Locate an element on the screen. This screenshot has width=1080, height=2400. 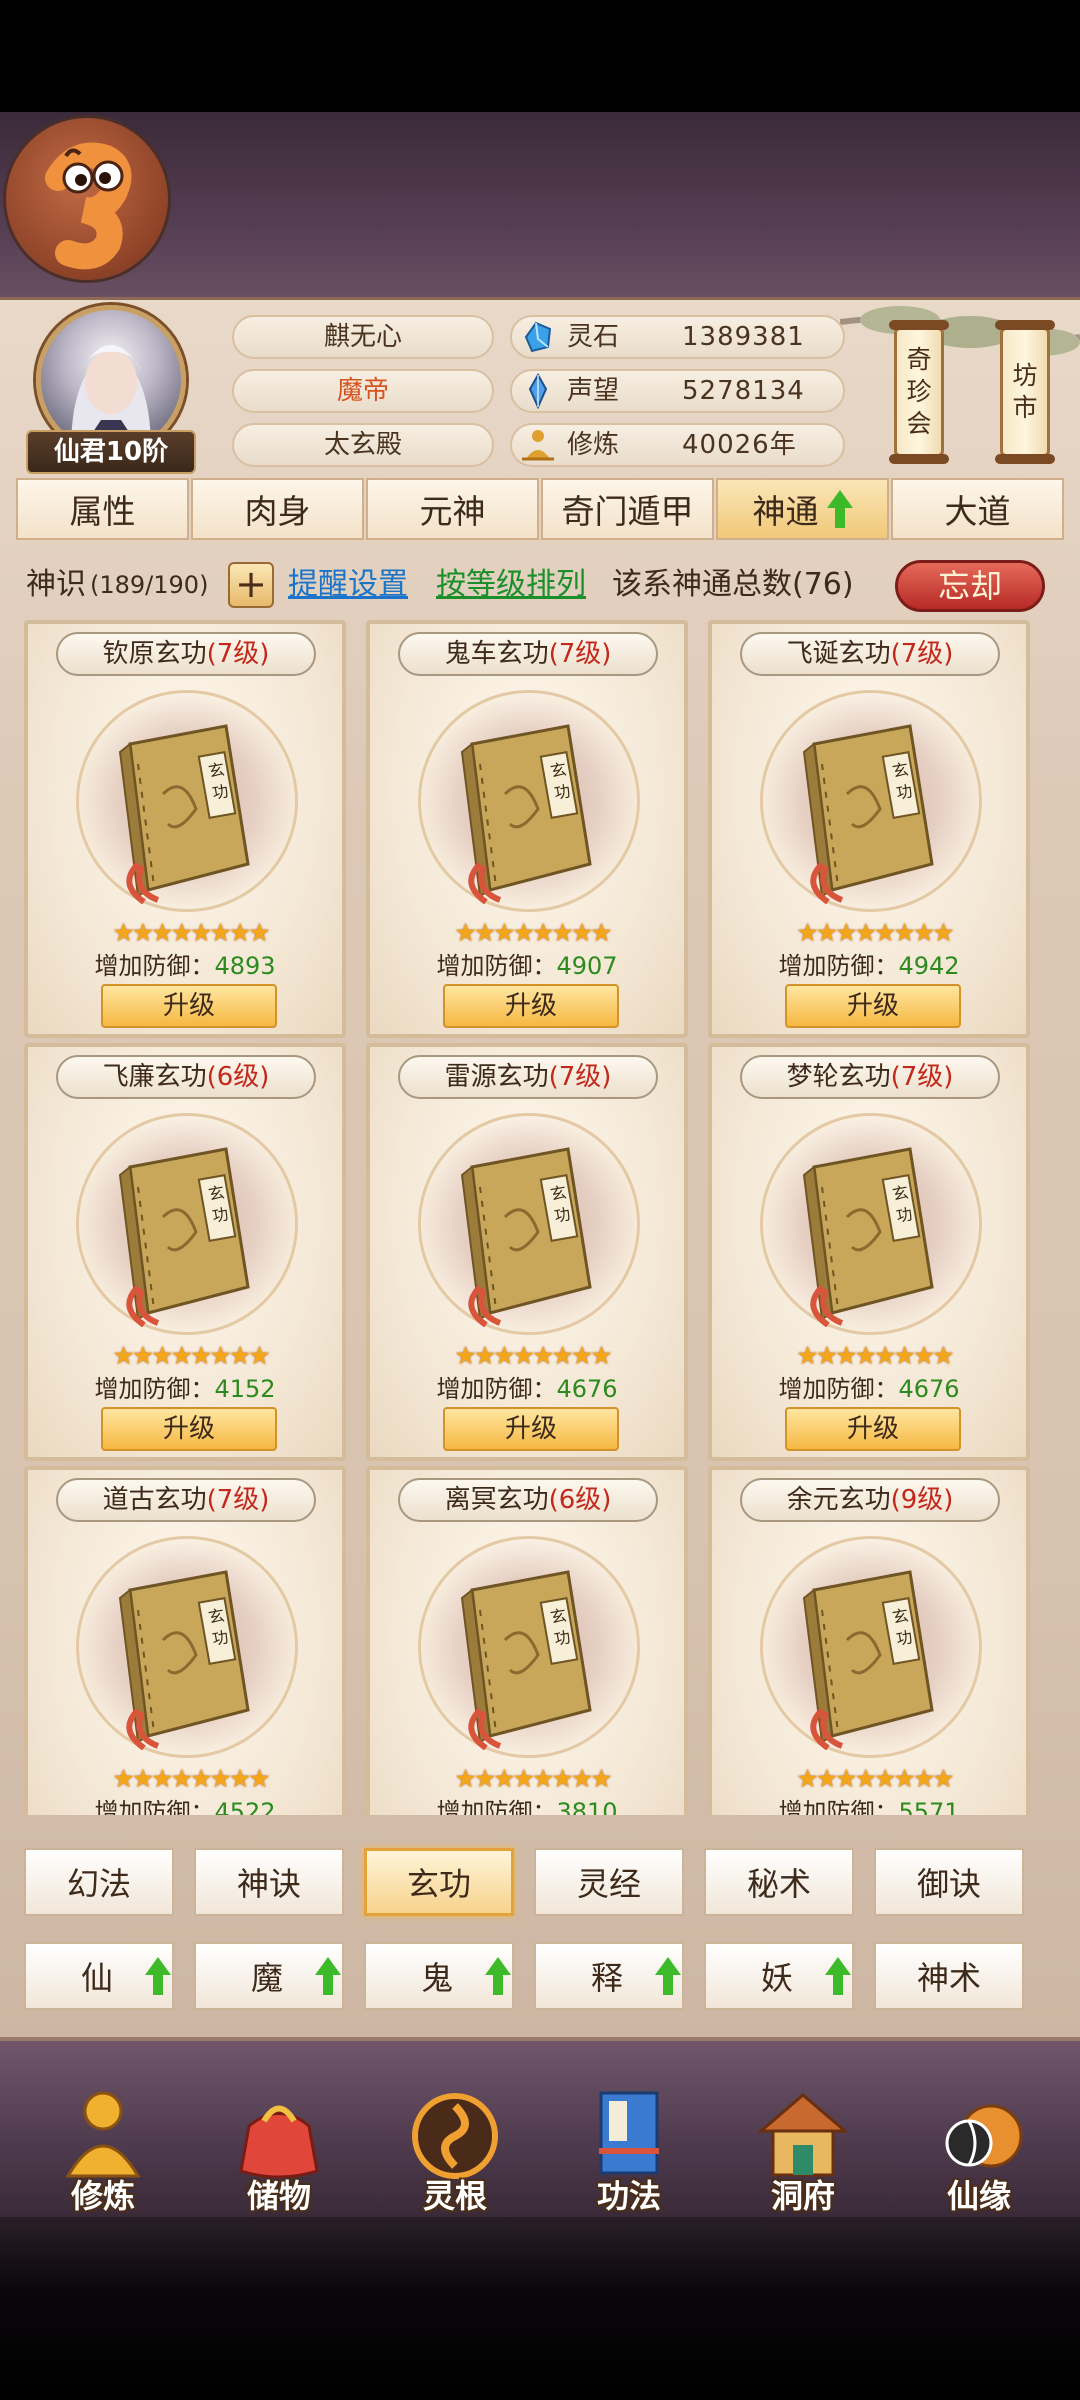
technique-book-icon is located at coordinates (629, 2133).